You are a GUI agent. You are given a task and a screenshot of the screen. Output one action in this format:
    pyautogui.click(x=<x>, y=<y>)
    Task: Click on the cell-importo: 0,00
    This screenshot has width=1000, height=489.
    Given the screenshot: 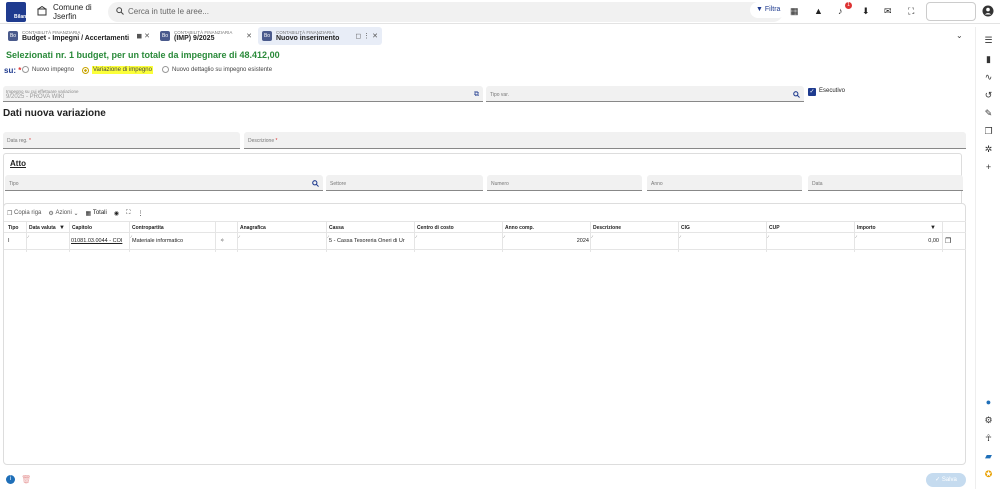 What is the action you would take?
    pyautogui.click(x=898, y=241)
    